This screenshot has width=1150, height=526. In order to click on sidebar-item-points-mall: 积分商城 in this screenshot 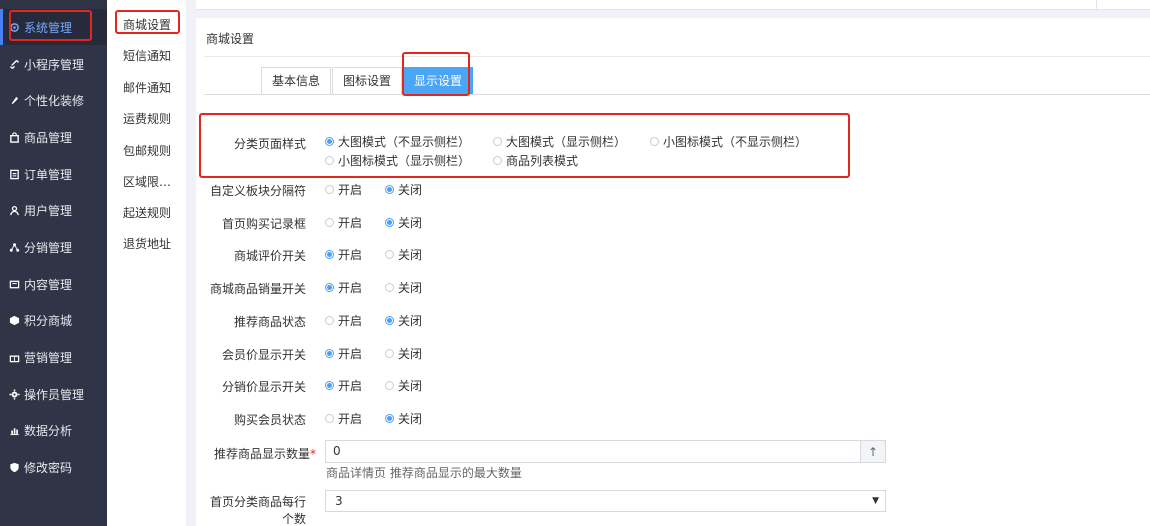, I will do `click(53, 320)`.